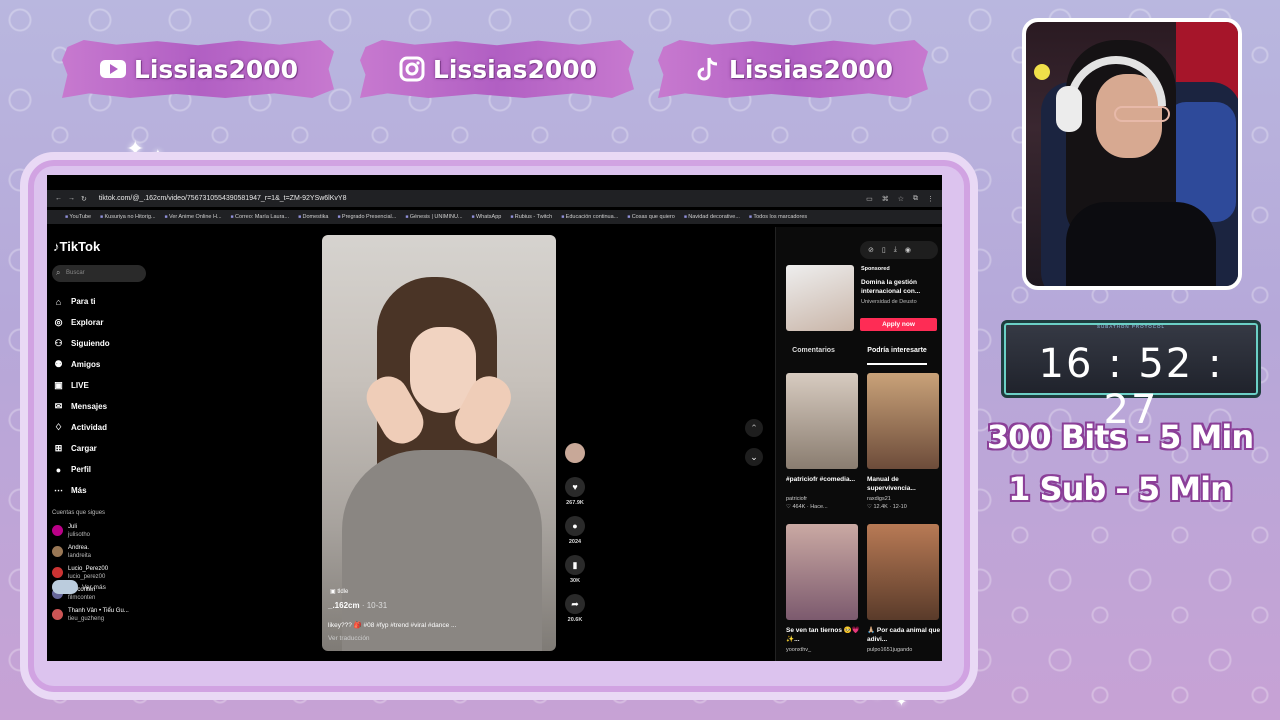  Describe the element at coordinates (79, 587) in the screenshot. I see `see-more-link: Ver más` at that location.